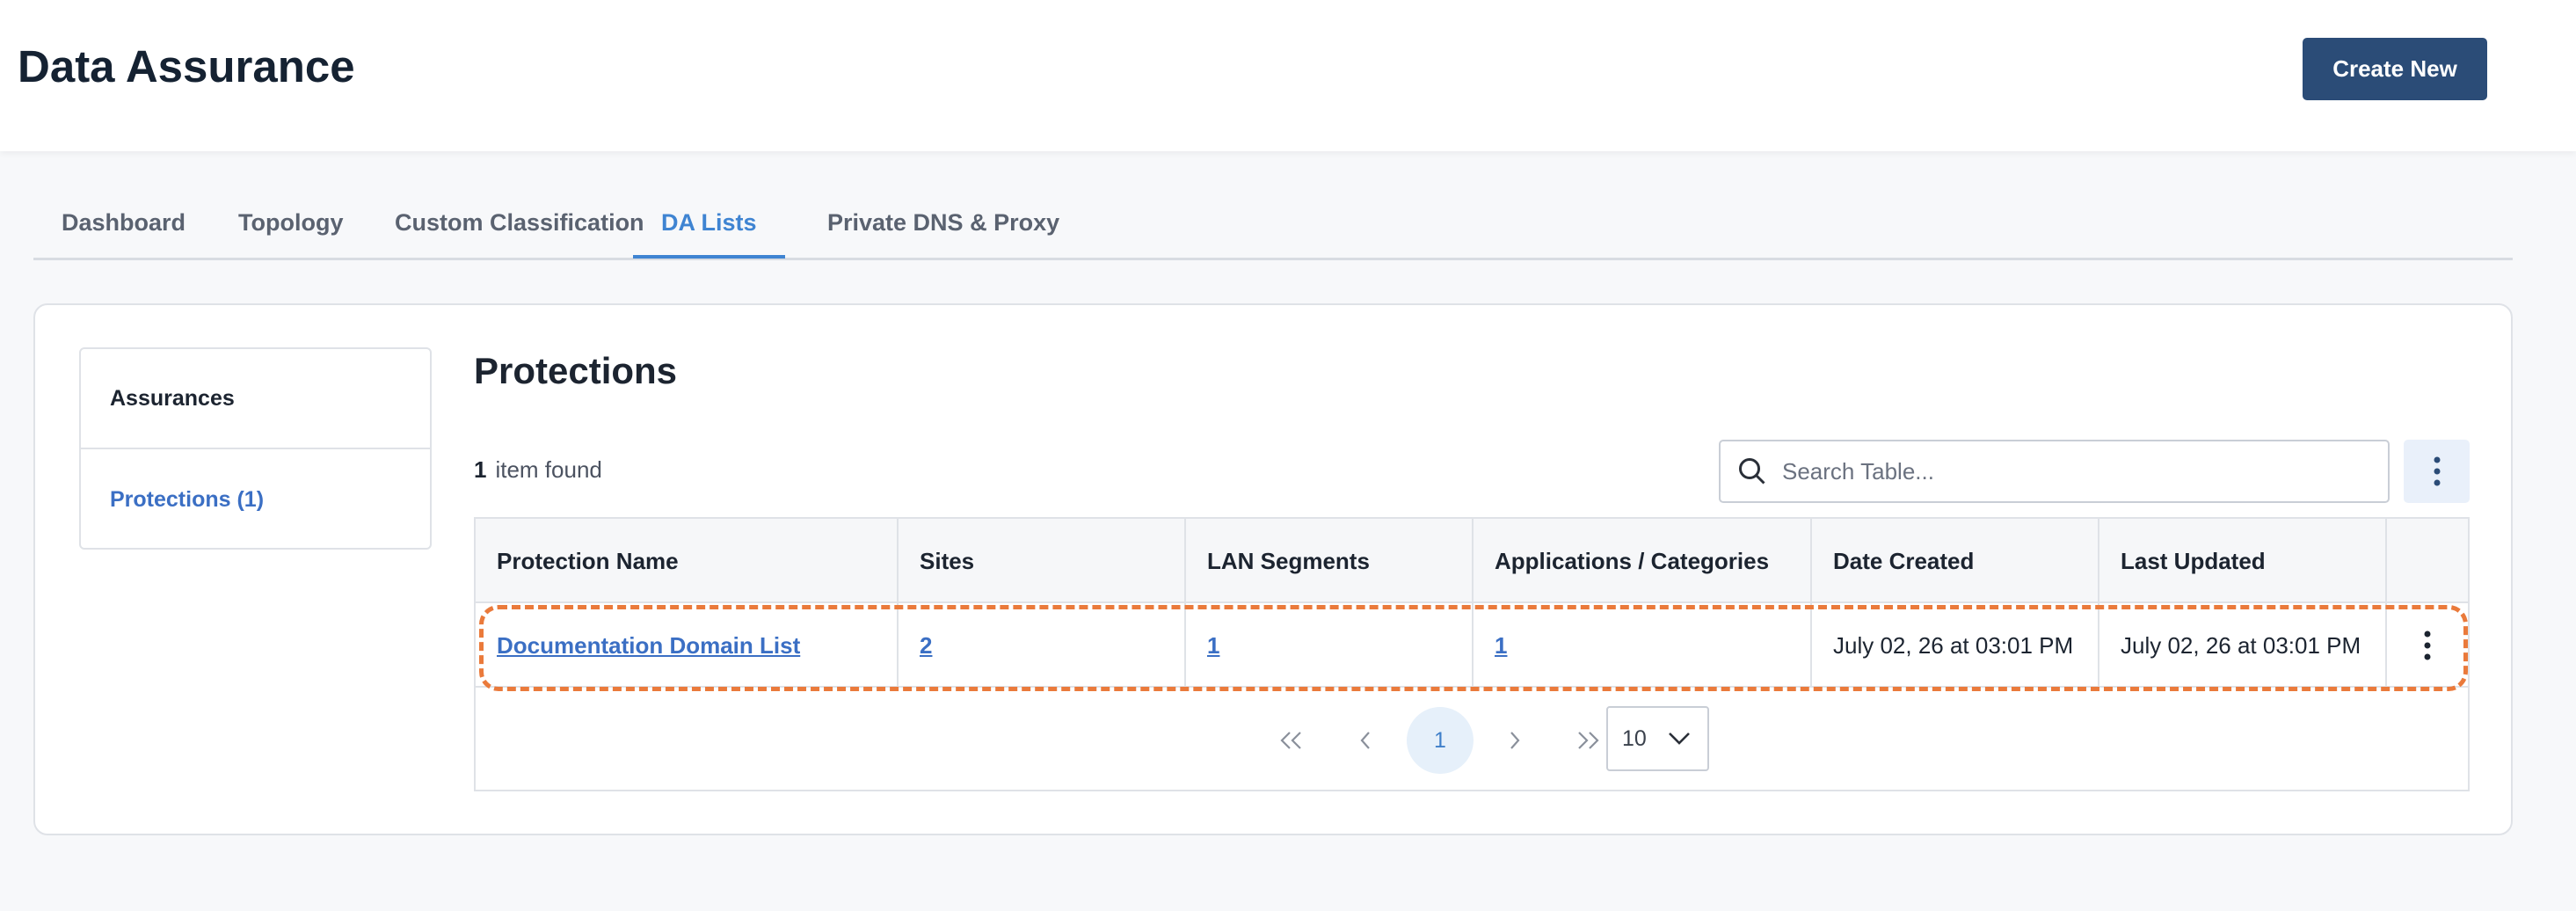 The height and width of the screenshot is (911, 2576). What do you see at coordinates (255, 499) in the screenshot?
I see `sidenav-item-protections: Protections (1)` at bounding box center [255, 499].